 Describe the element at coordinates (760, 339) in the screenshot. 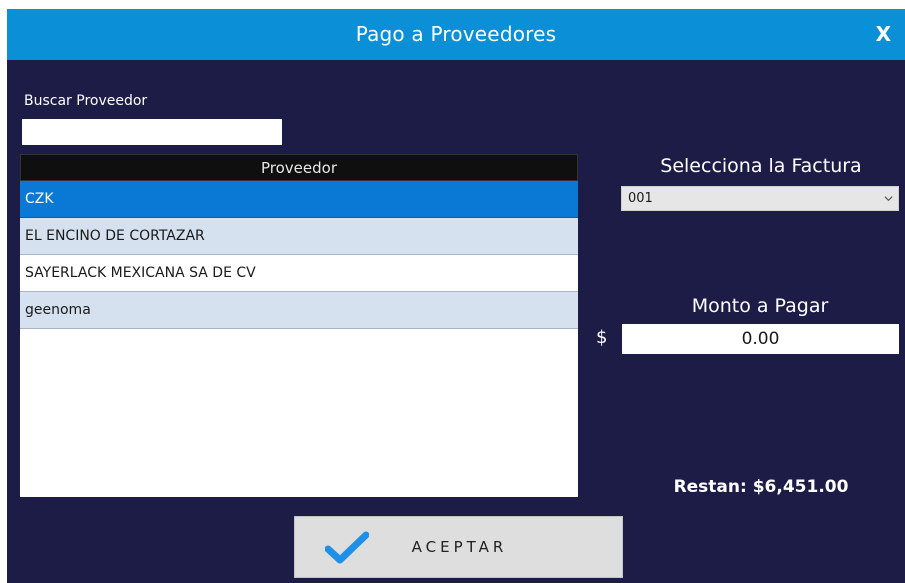

I see `amount-input` at that location.